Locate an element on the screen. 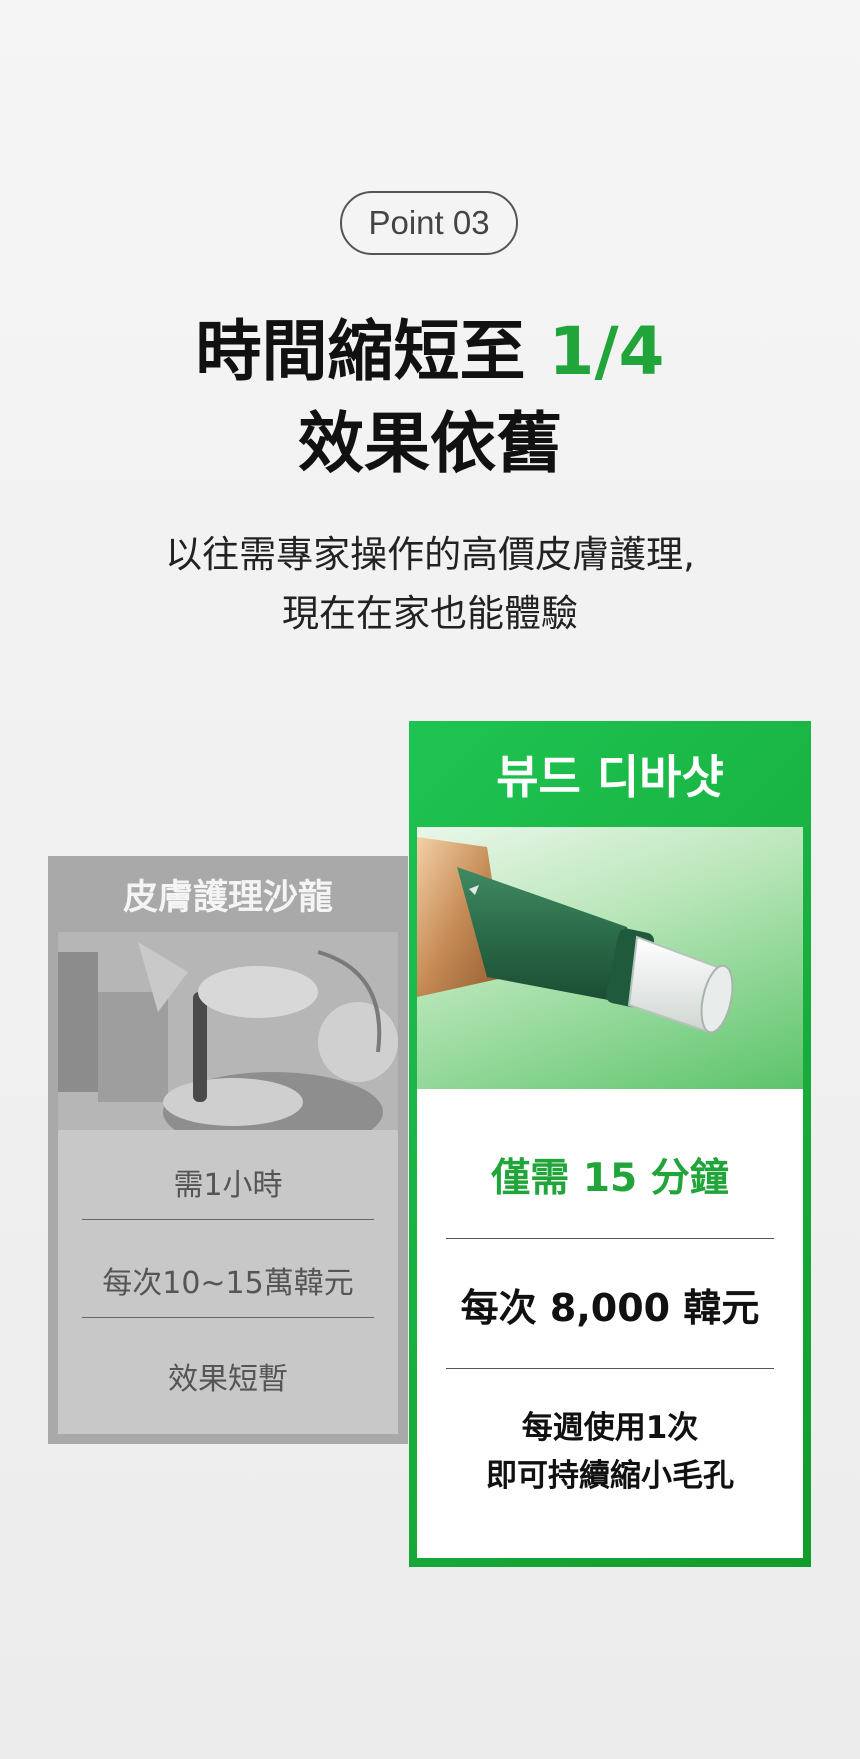 Image resolution: width=860 pixels, height=1759 pixels. device-photo is located at coordinates (610, 958).